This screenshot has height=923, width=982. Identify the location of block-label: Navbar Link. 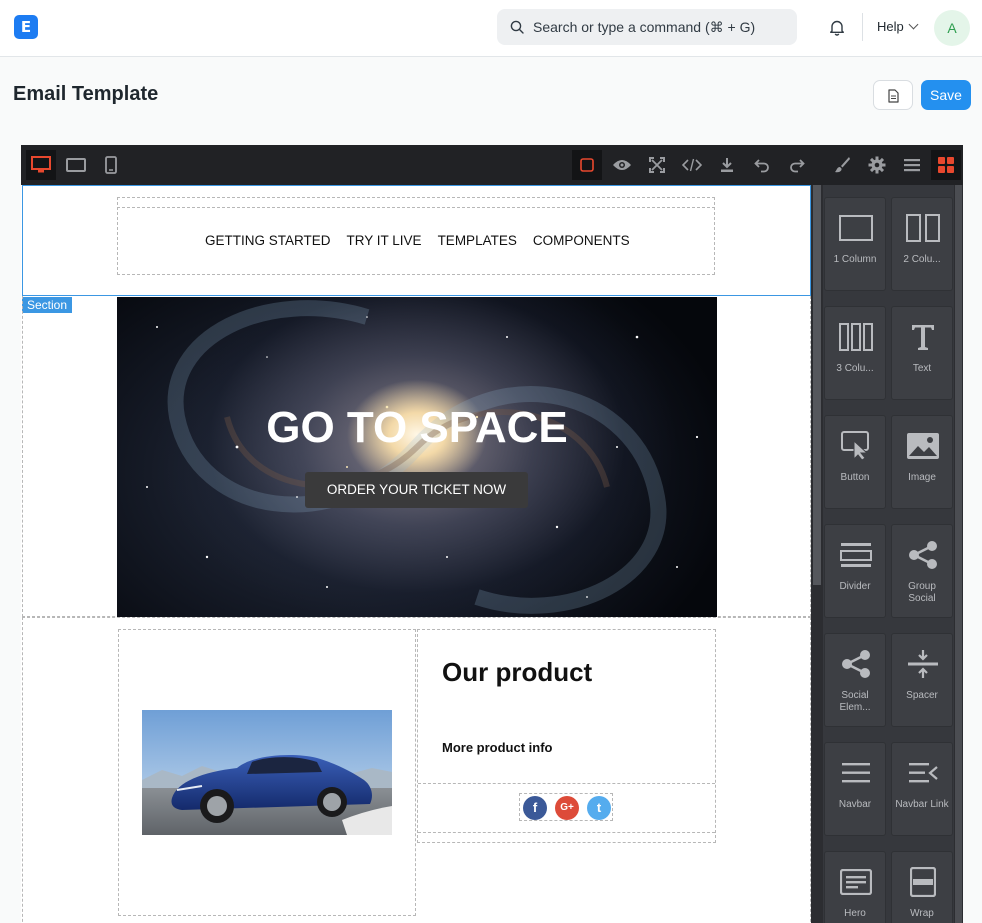
(922, 804).